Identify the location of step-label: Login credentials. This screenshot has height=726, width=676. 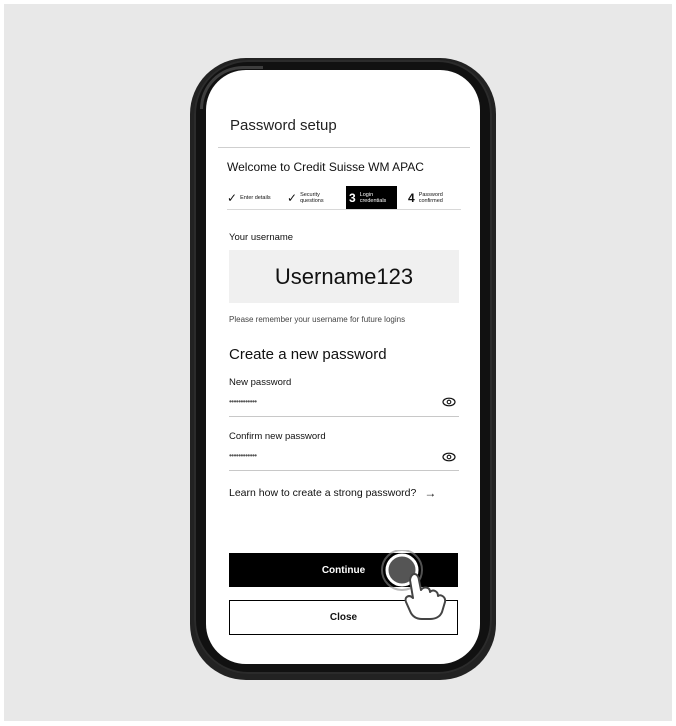
(373, 198).